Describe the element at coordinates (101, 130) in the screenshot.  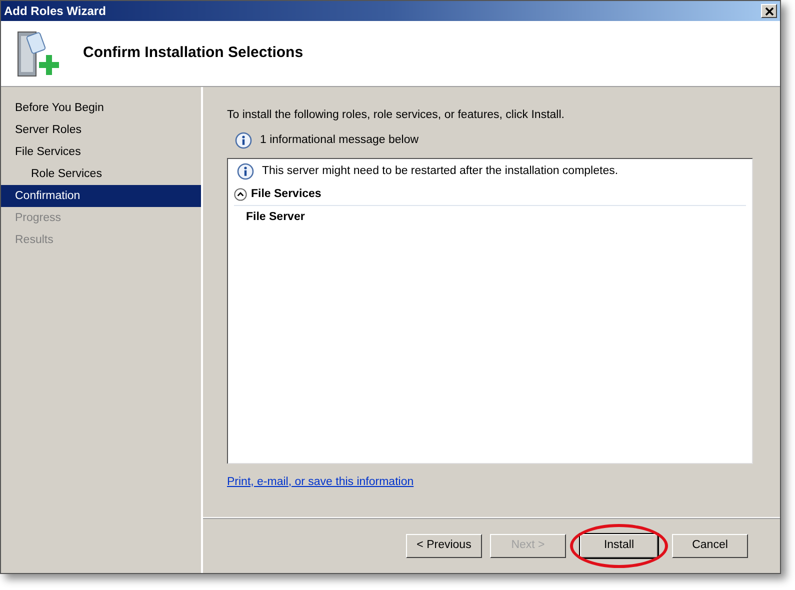
I see `sidebar-item: Server Roles` at that location.